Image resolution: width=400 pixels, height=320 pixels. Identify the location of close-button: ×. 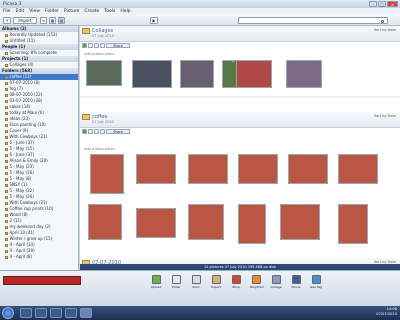
(392, 3).